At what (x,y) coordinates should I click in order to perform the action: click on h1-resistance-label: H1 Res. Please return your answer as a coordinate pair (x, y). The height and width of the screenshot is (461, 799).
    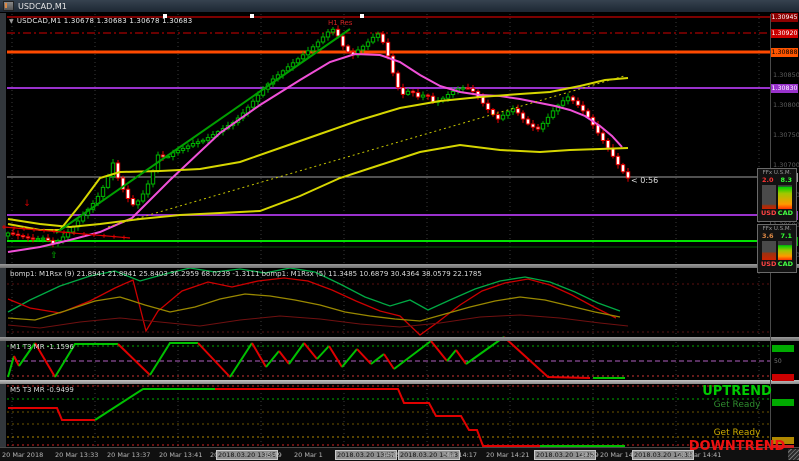
    Looking at the image, I should click on (340, 23).